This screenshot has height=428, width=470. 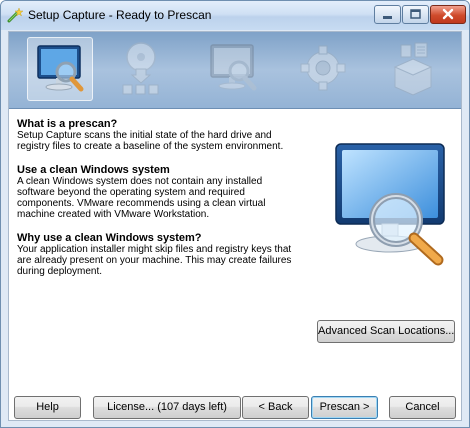 I want to click on step-postscan, so click(x=234, y=69).